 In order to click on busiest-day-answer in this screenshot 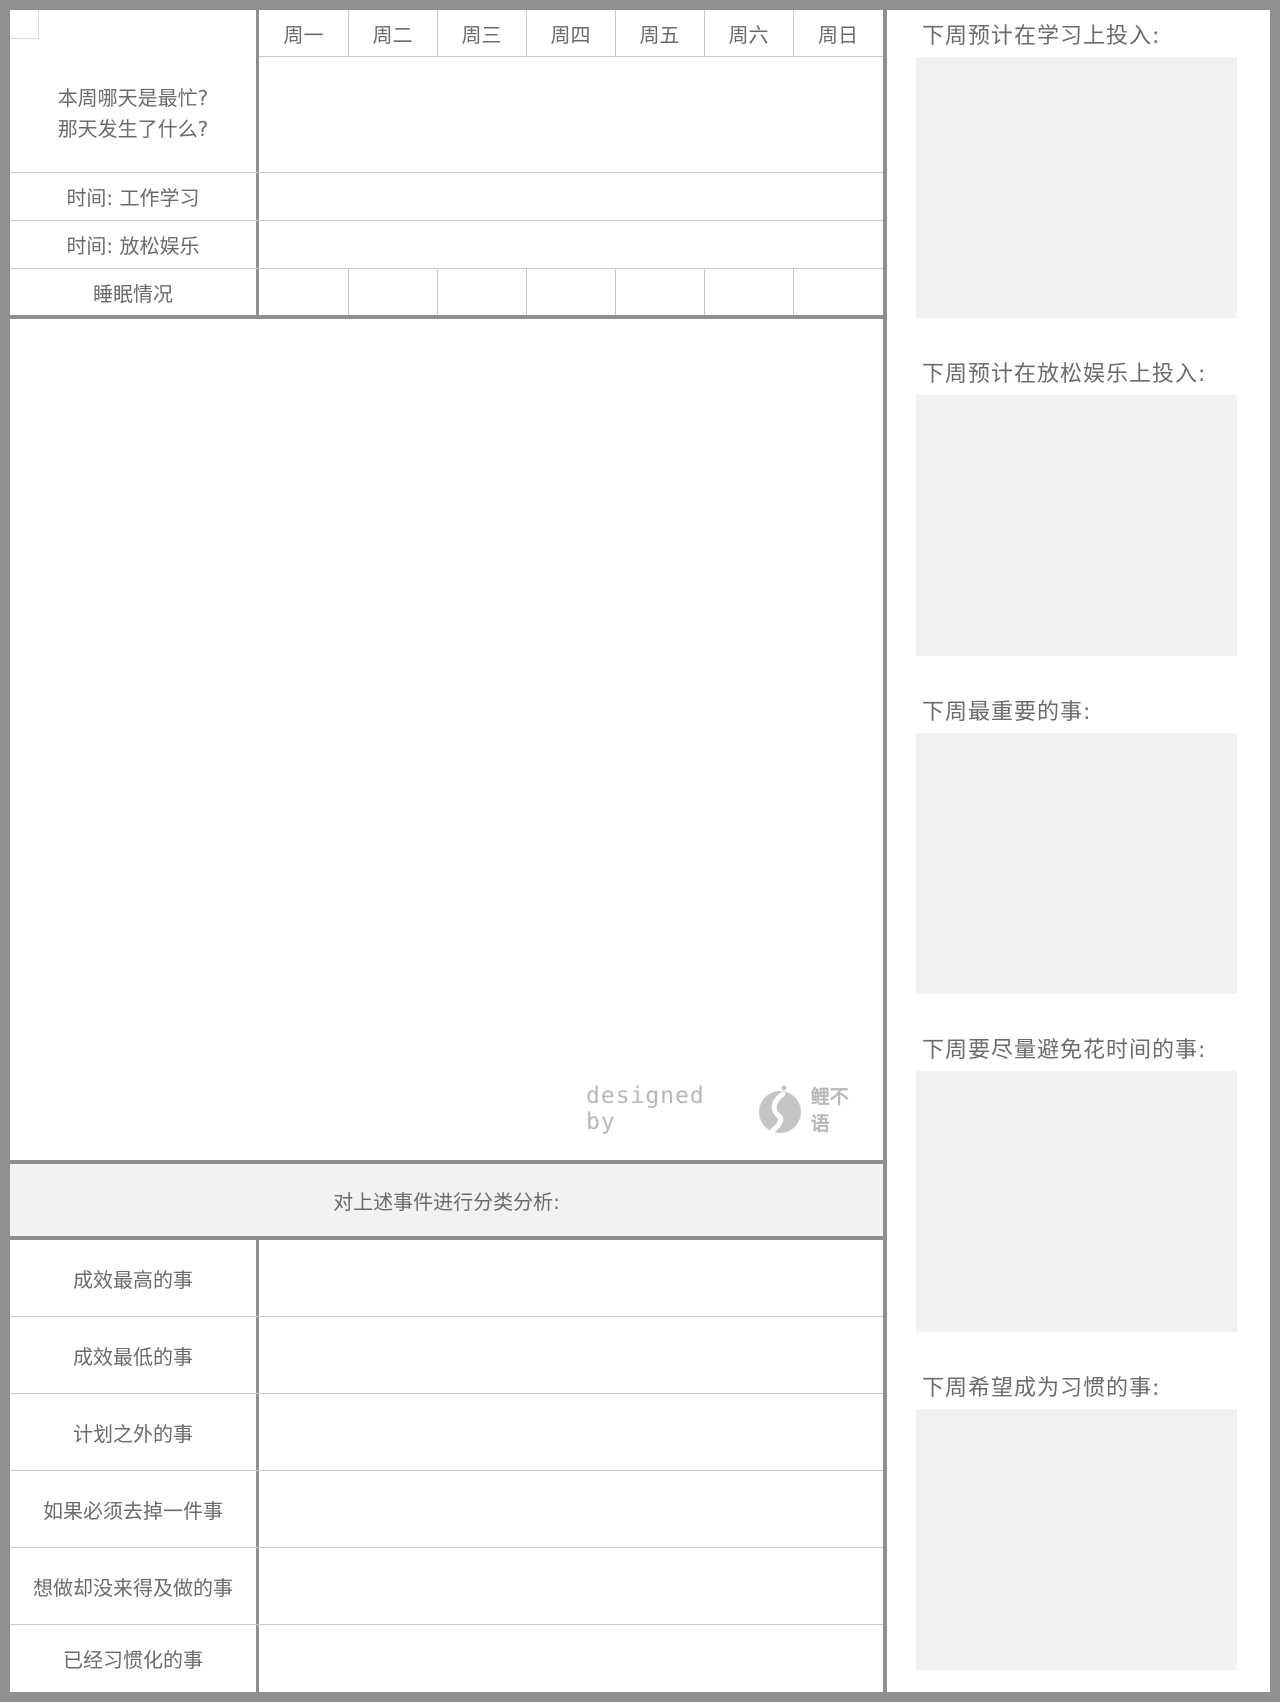, I will do `click(571, 114)`.